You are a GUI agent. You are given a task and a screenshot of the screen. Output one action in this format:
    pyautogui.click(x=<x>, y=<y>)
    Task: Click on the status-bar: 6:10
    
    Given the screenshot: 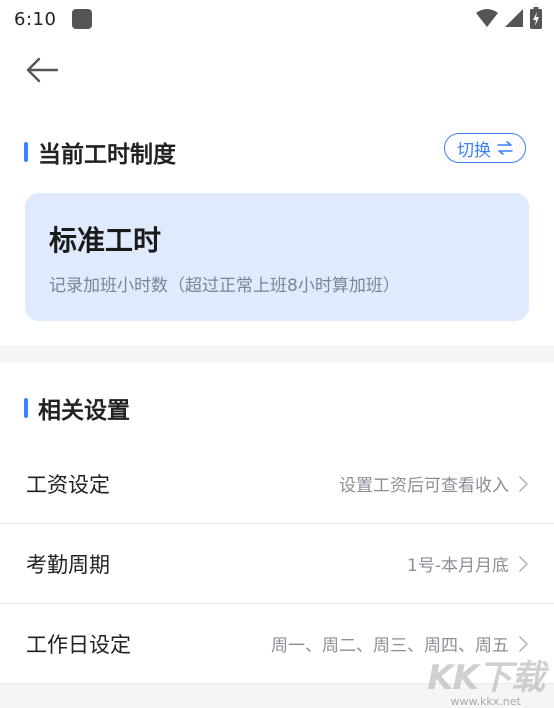 What is the action you would take?
    pyautogui.click(x=277, y=19)
    